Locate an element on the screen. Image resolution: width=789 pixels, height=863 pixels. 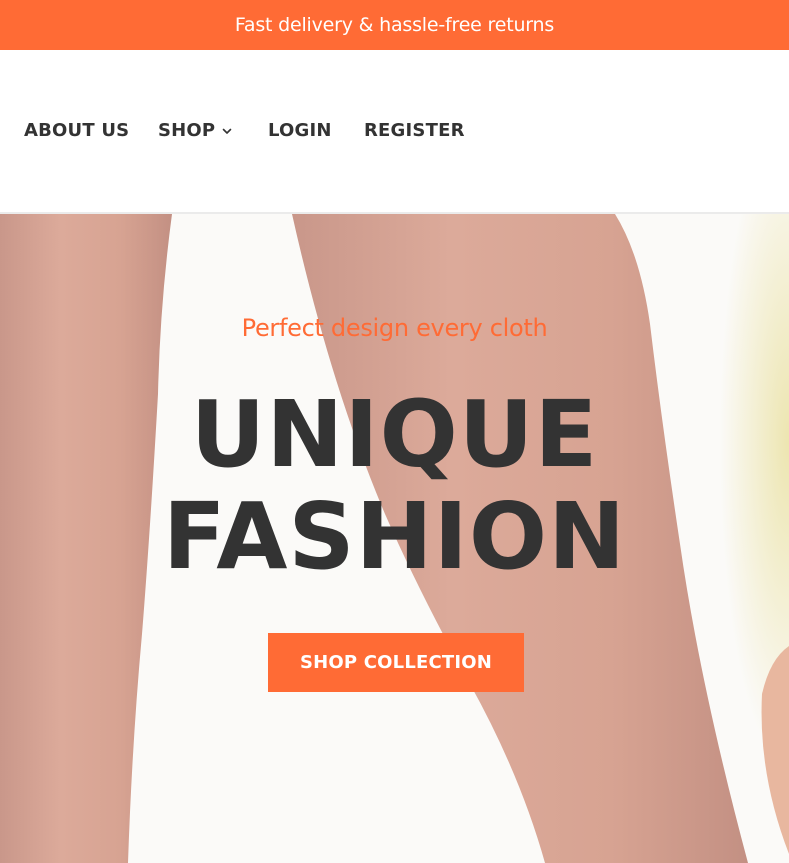
nav-item-label: REGISTER is located at coordinates (414, 130).